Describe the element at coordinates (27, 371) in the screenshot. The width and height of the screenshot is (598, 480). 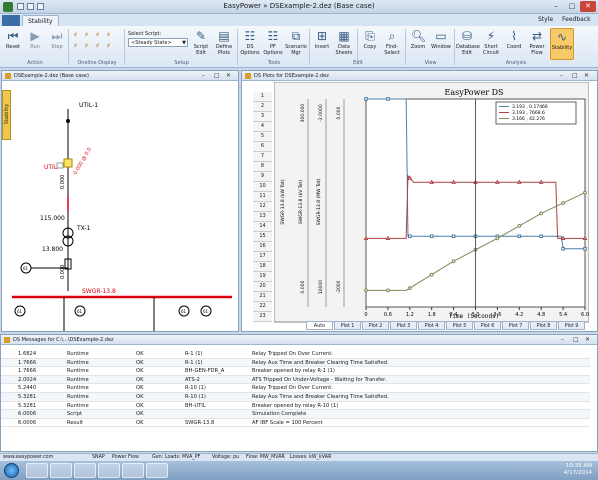
I see `message-cell: 1.7666` at that location.